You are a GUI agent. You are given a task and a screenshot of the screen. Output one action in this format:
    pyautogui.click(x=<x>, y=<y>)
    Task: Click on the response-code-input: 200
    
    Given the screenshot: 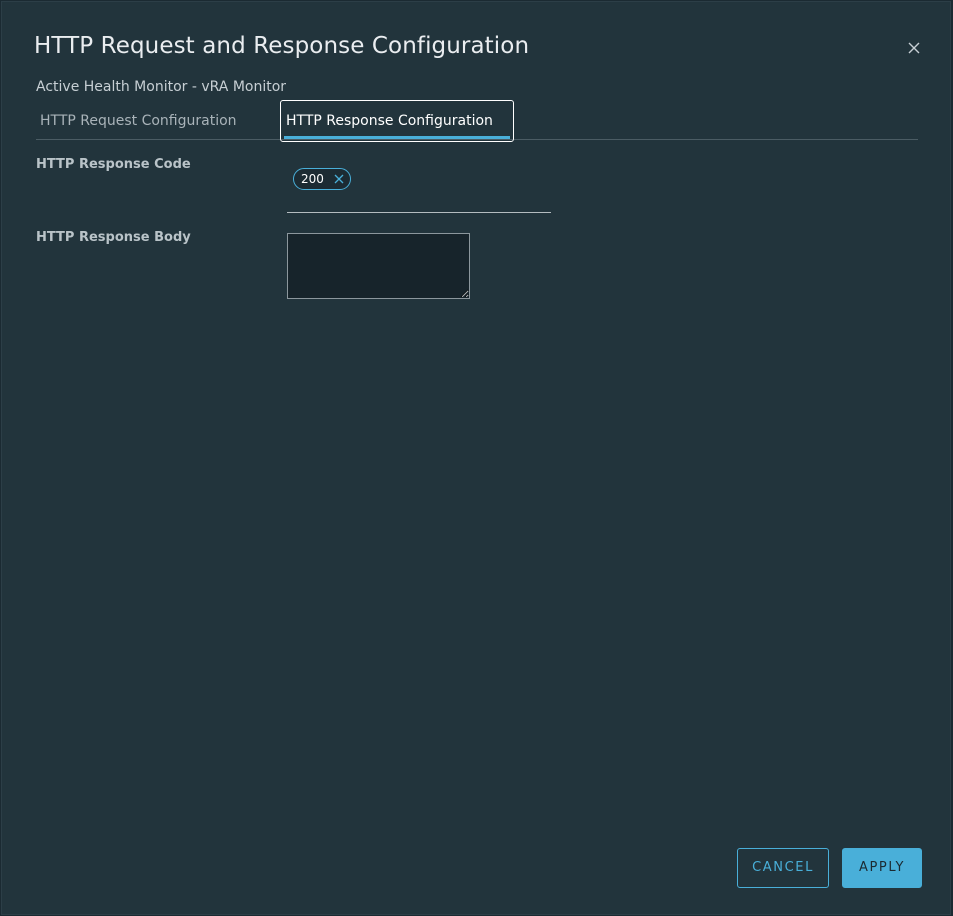 What is the action you would take?
    pyautogui.click(x=419, y=186)
    